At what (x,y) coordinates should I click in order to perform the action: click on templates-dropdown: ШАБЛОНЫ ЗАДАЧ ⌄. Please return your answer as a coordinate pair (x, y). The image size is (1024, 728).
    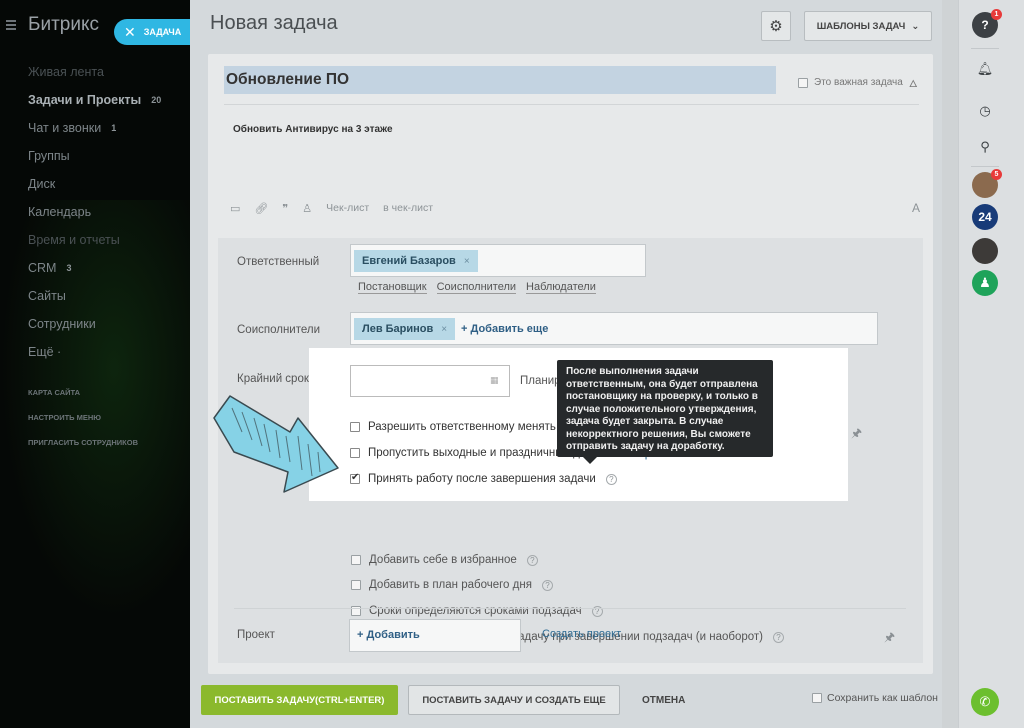
    Looking at the image, I should click on (868, 26).